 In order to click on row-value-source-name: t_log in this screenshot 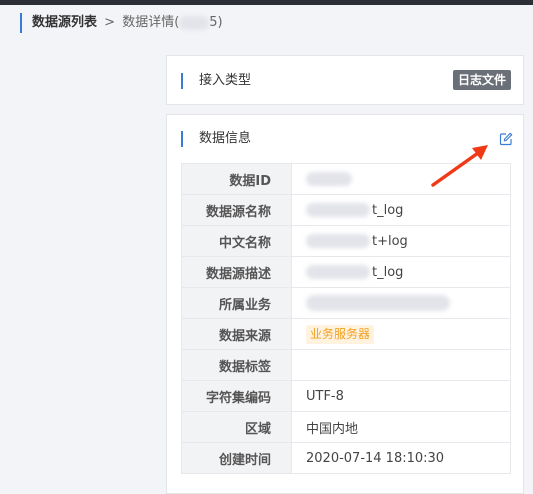, I will do `click(401, 210)`.